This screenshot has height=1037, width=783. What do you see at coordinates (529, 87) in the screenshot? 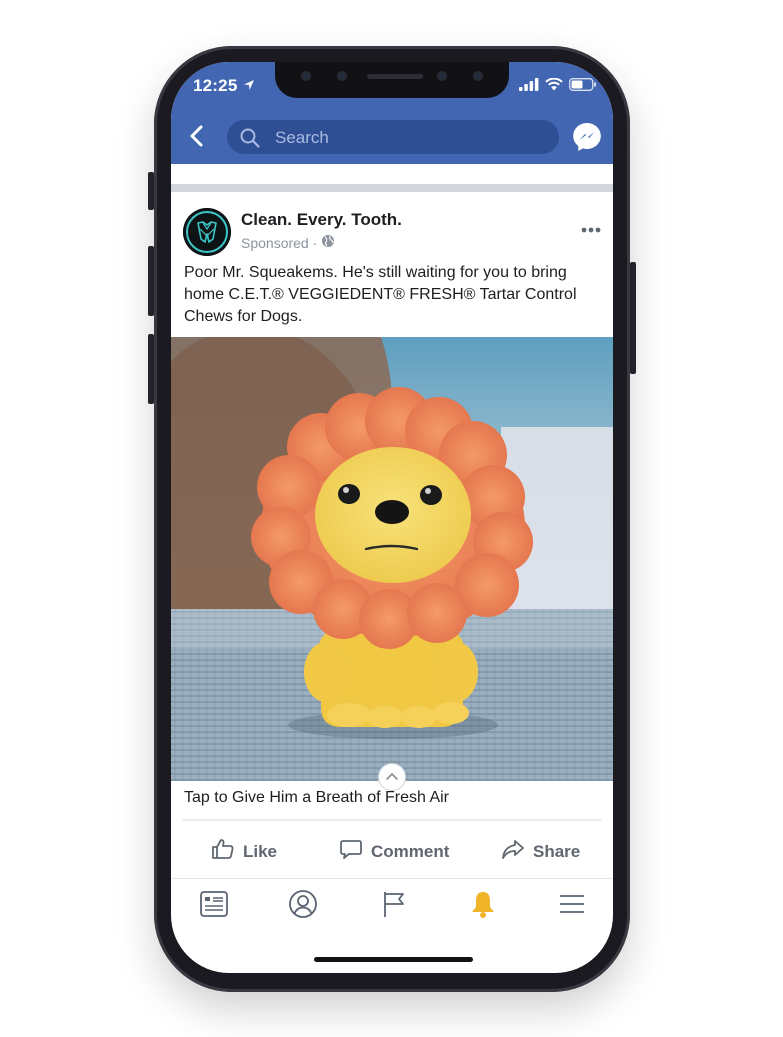
I see `signal-bars-icon` at bounding box center [529, 87].